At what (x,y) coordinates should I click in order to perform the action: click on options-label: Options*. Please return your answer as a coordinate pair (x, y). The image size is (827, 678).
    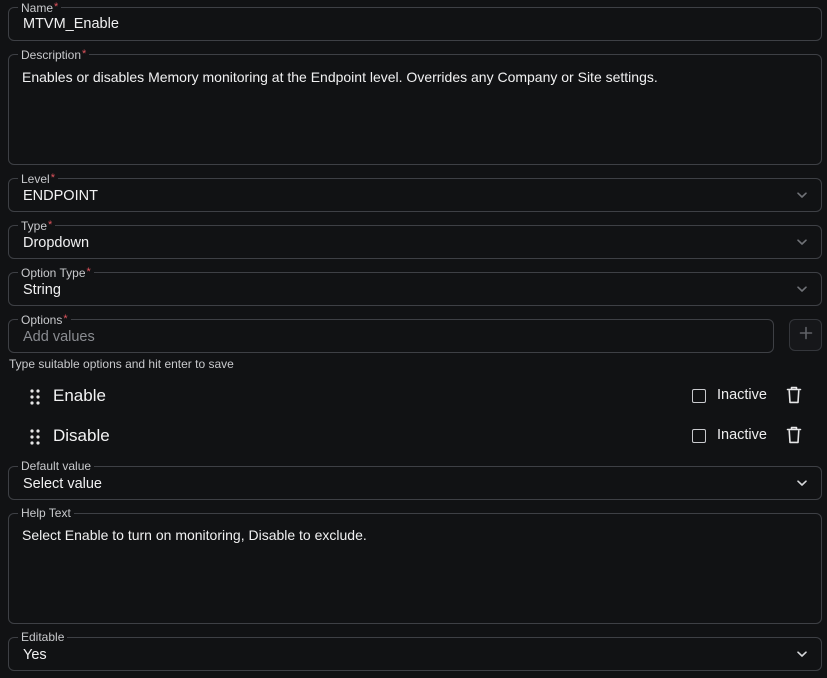
    Looking at the image, I should click on (44, 319).